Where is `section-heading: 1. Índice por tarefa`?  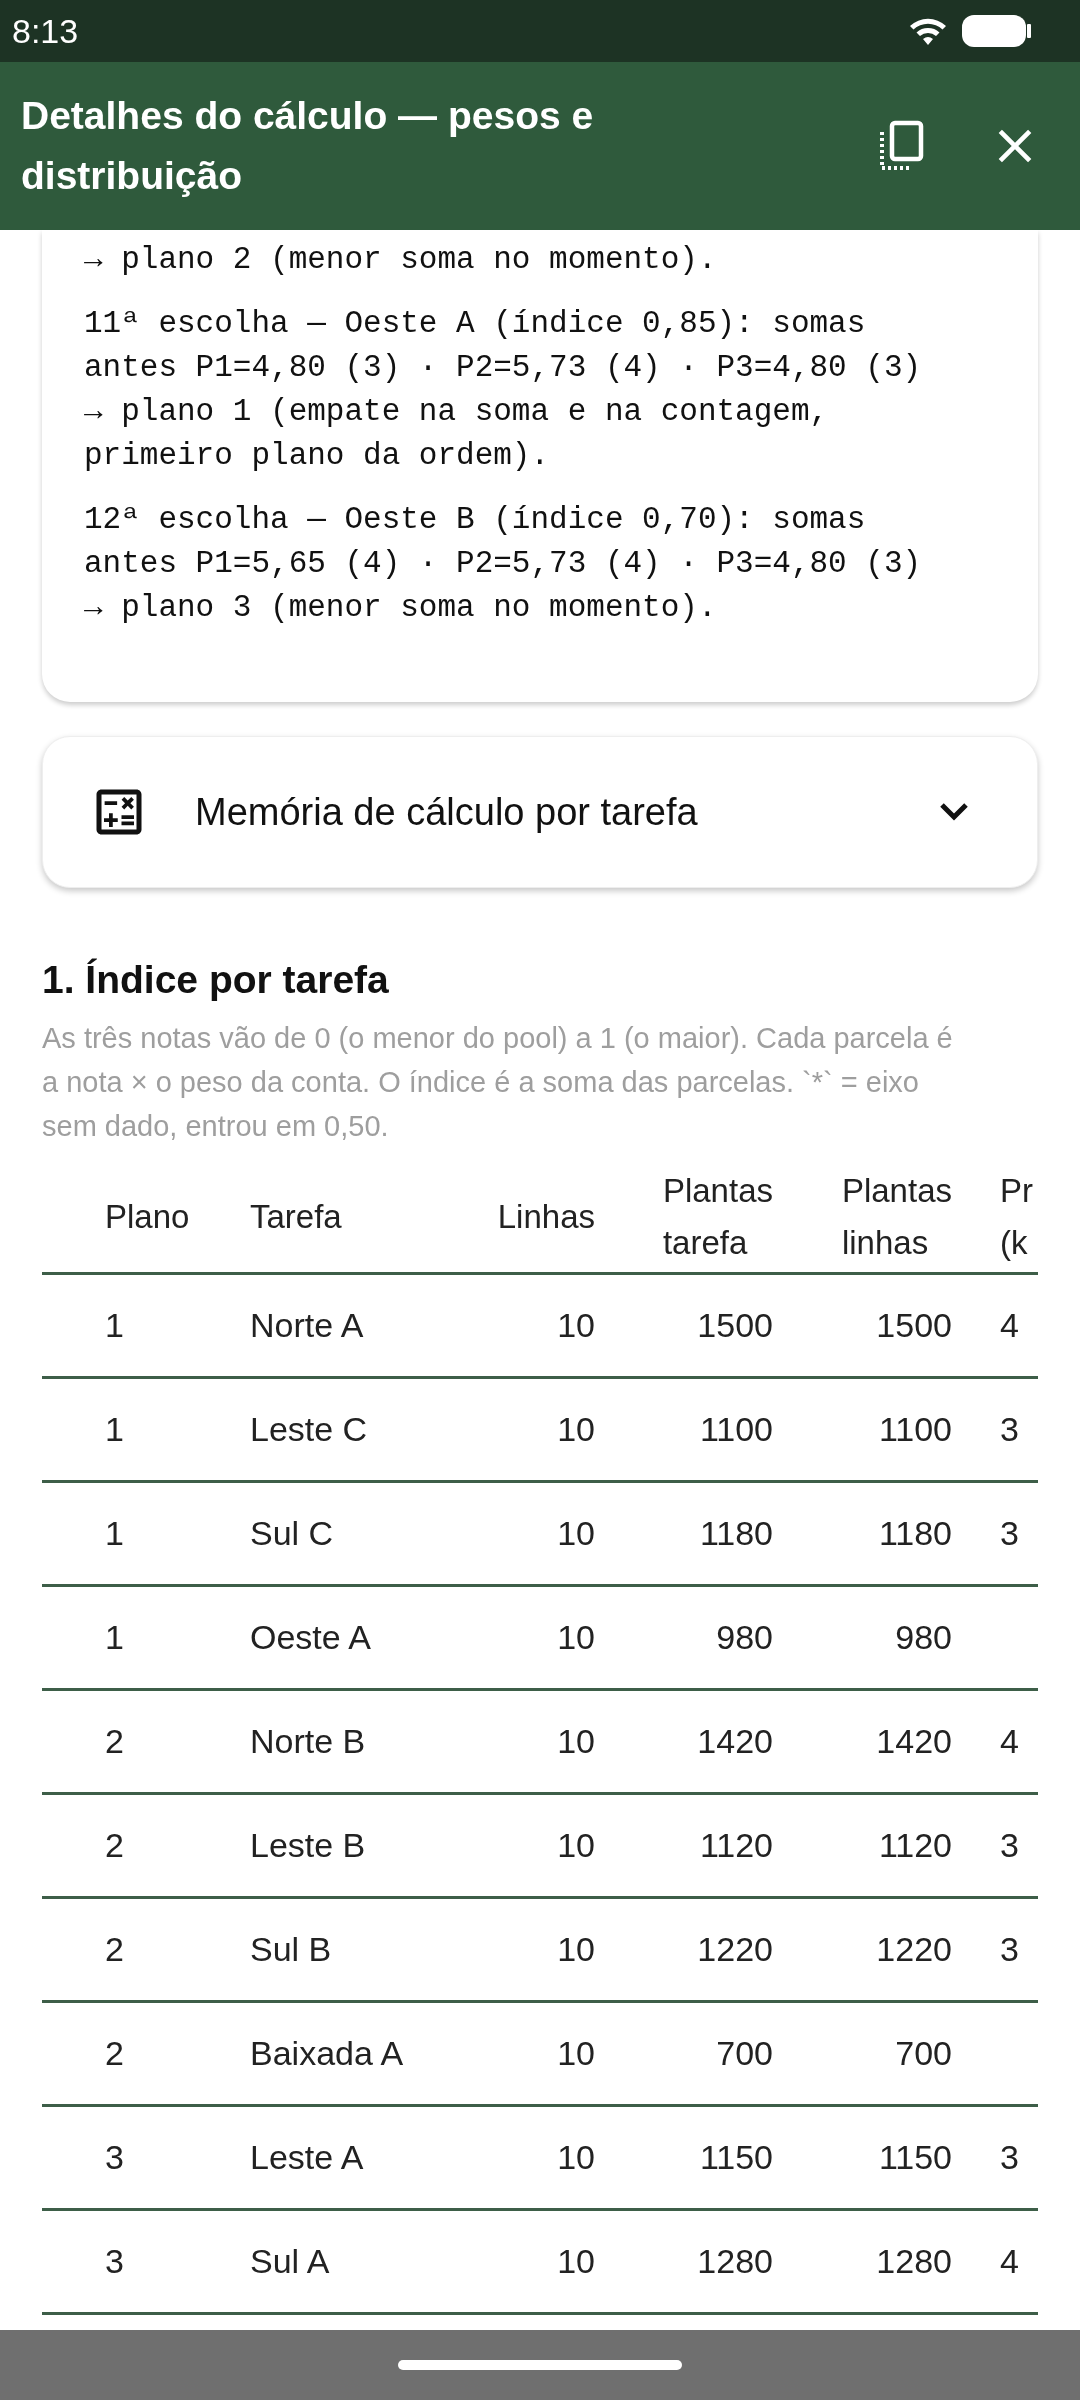 section-heading: 1. Índice por tarefa is located at coordinates (216, 980).